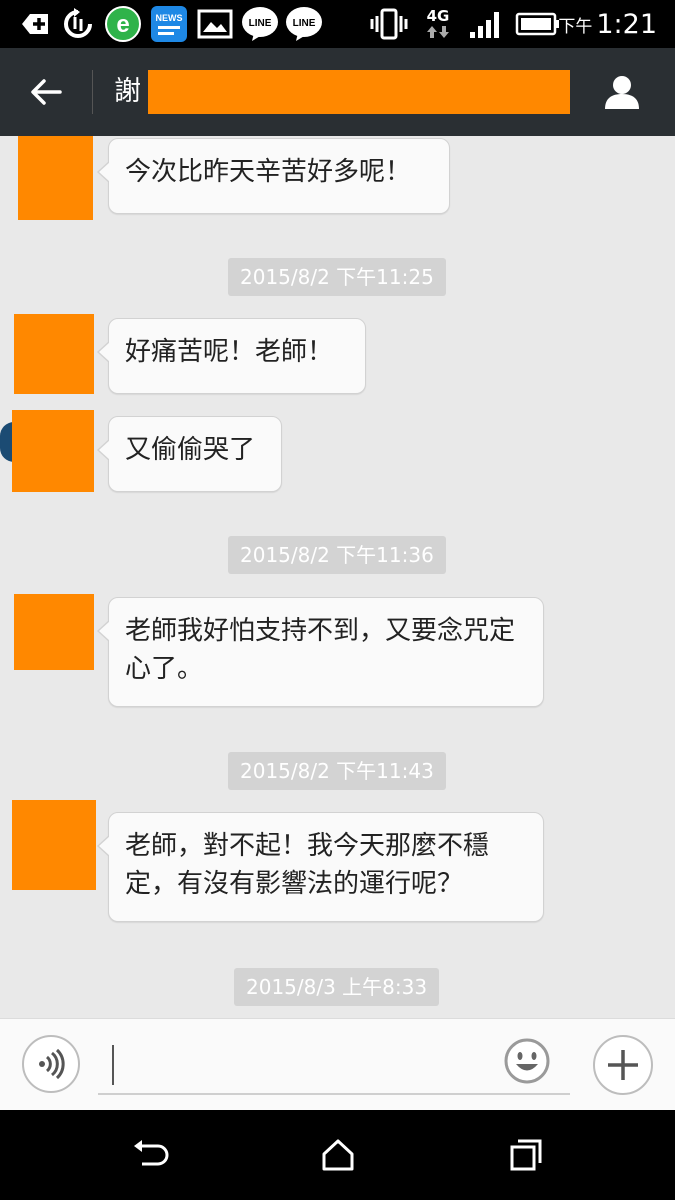 Image resolution: width=675 pixels, height=1200 pixels. I want to click on person-icon, so click(622, 92).